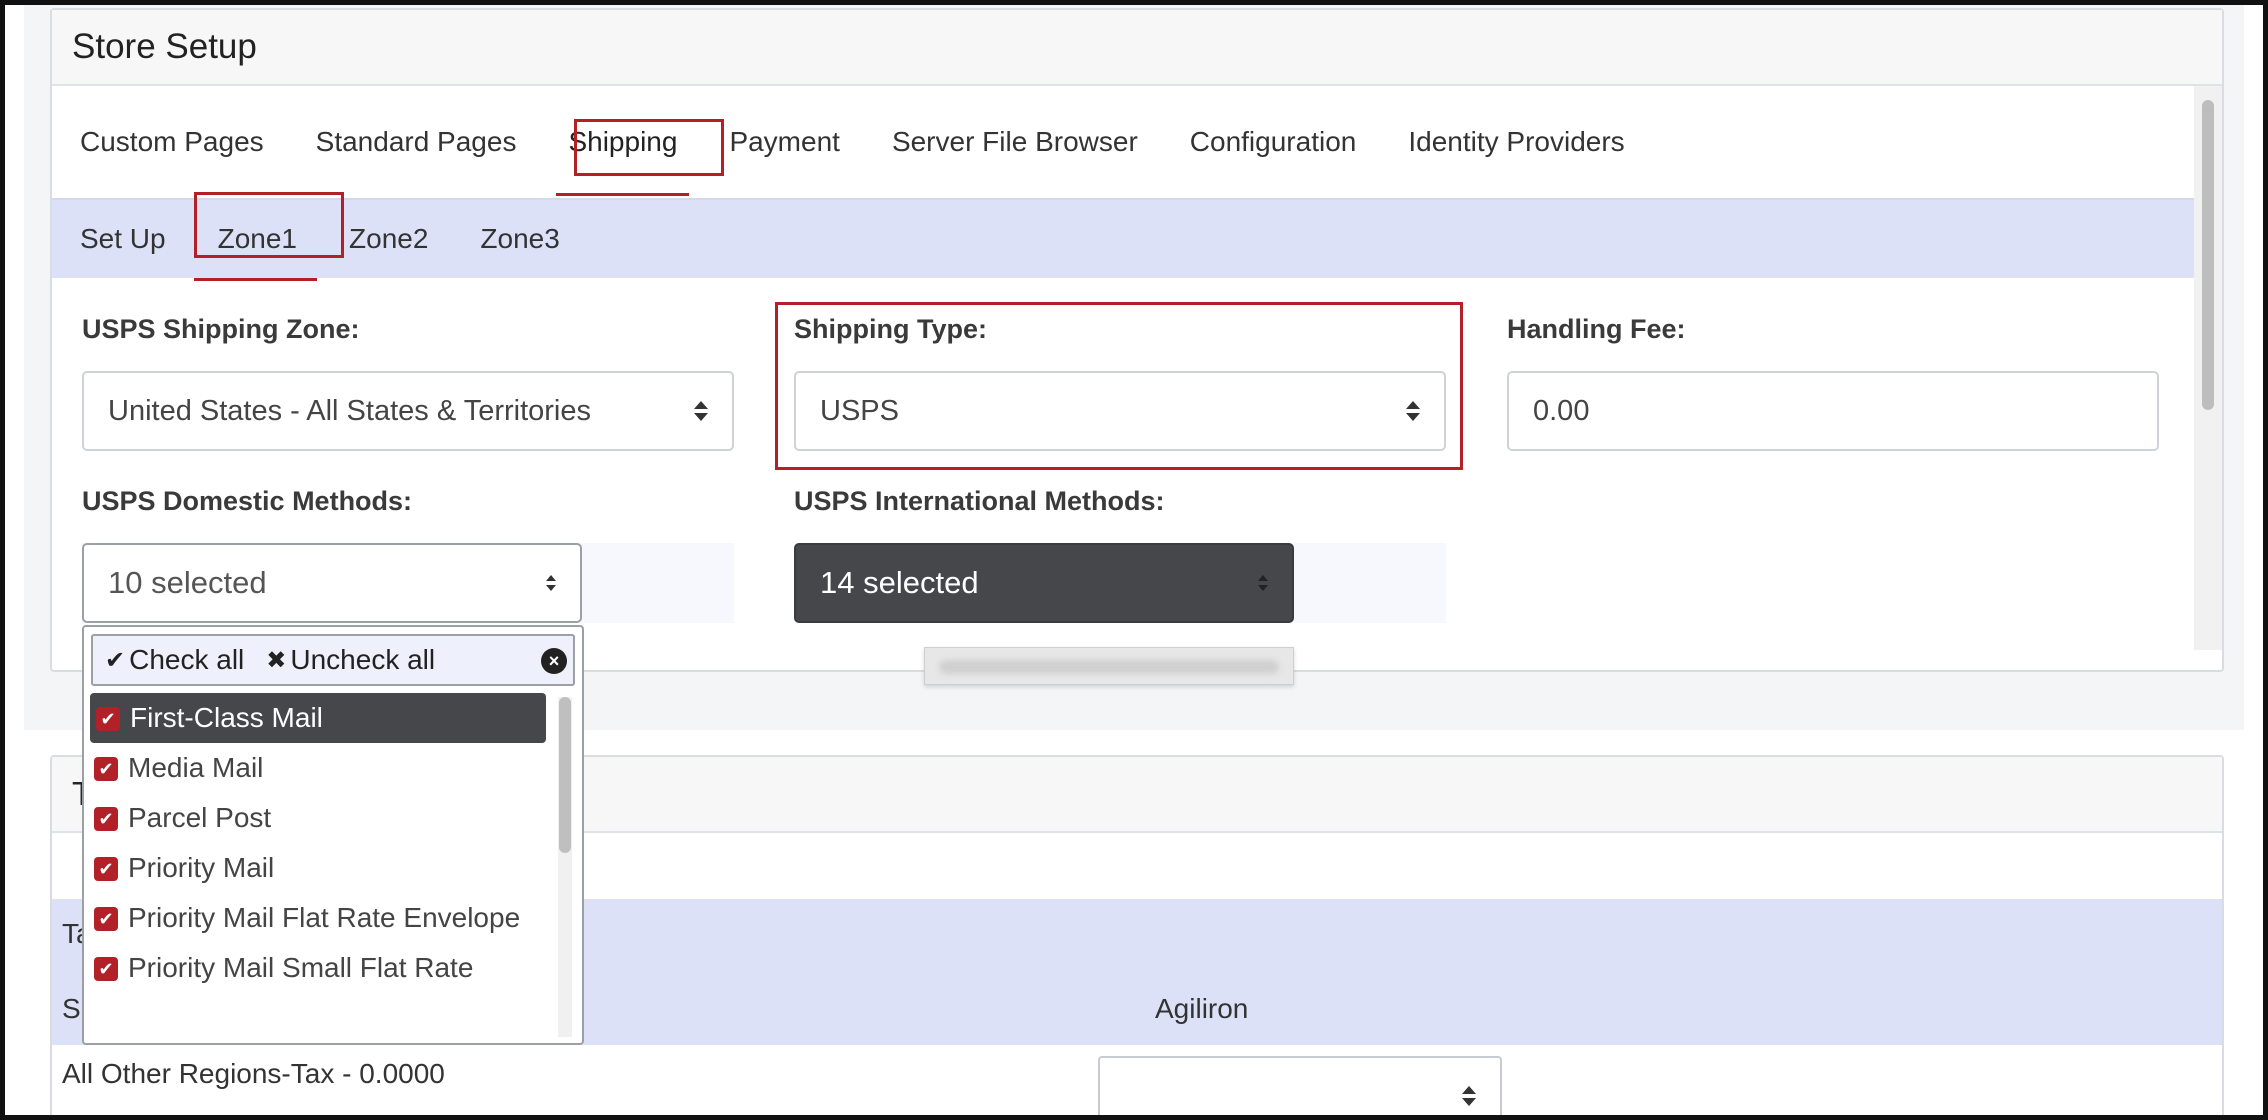 The height and width of the screenshot is (1120, 2268). Describe the element at coordinates (1273, 142) in the screenshot. I see `tab-configuration: Configuration` at that location.